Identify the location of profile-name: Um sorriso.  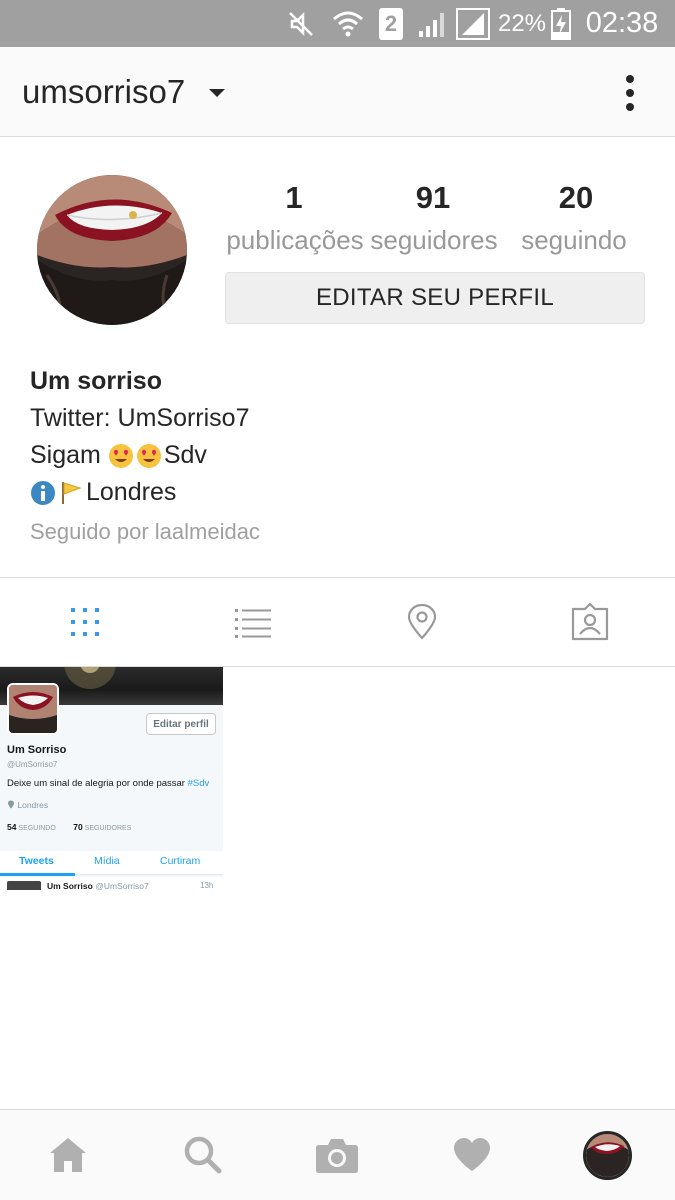
(96, 381).